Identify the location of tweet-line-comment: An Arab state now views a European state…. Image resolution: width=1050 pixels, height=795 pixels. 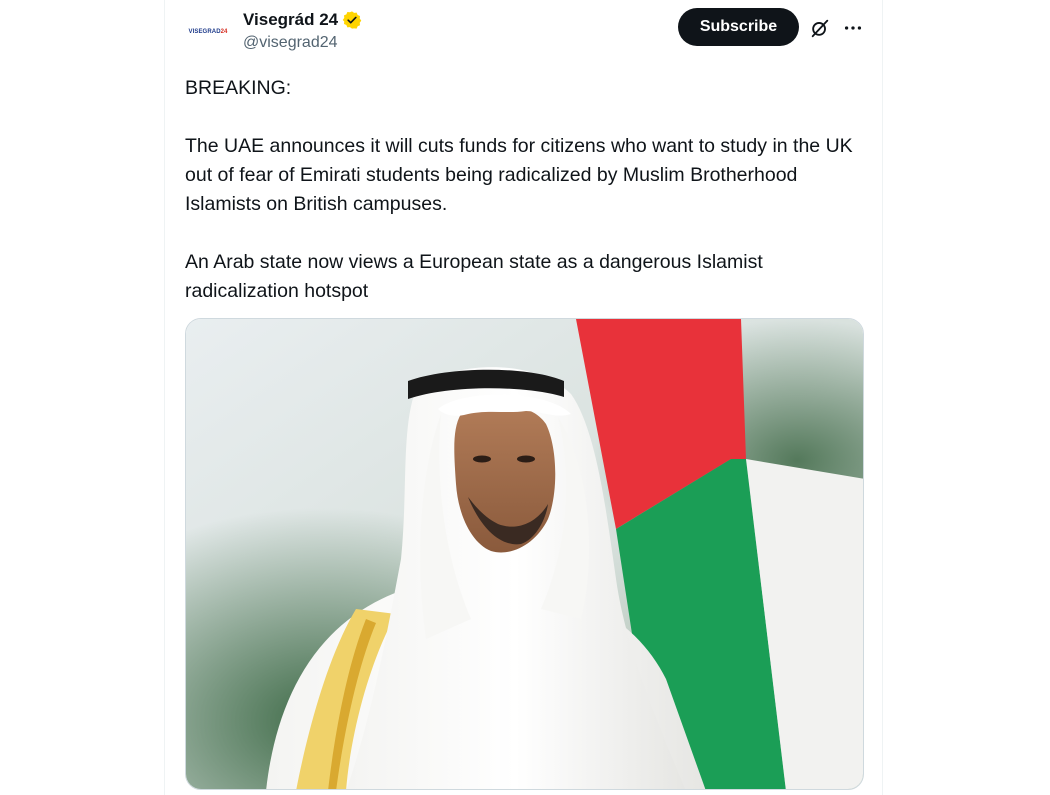
(474, 276).